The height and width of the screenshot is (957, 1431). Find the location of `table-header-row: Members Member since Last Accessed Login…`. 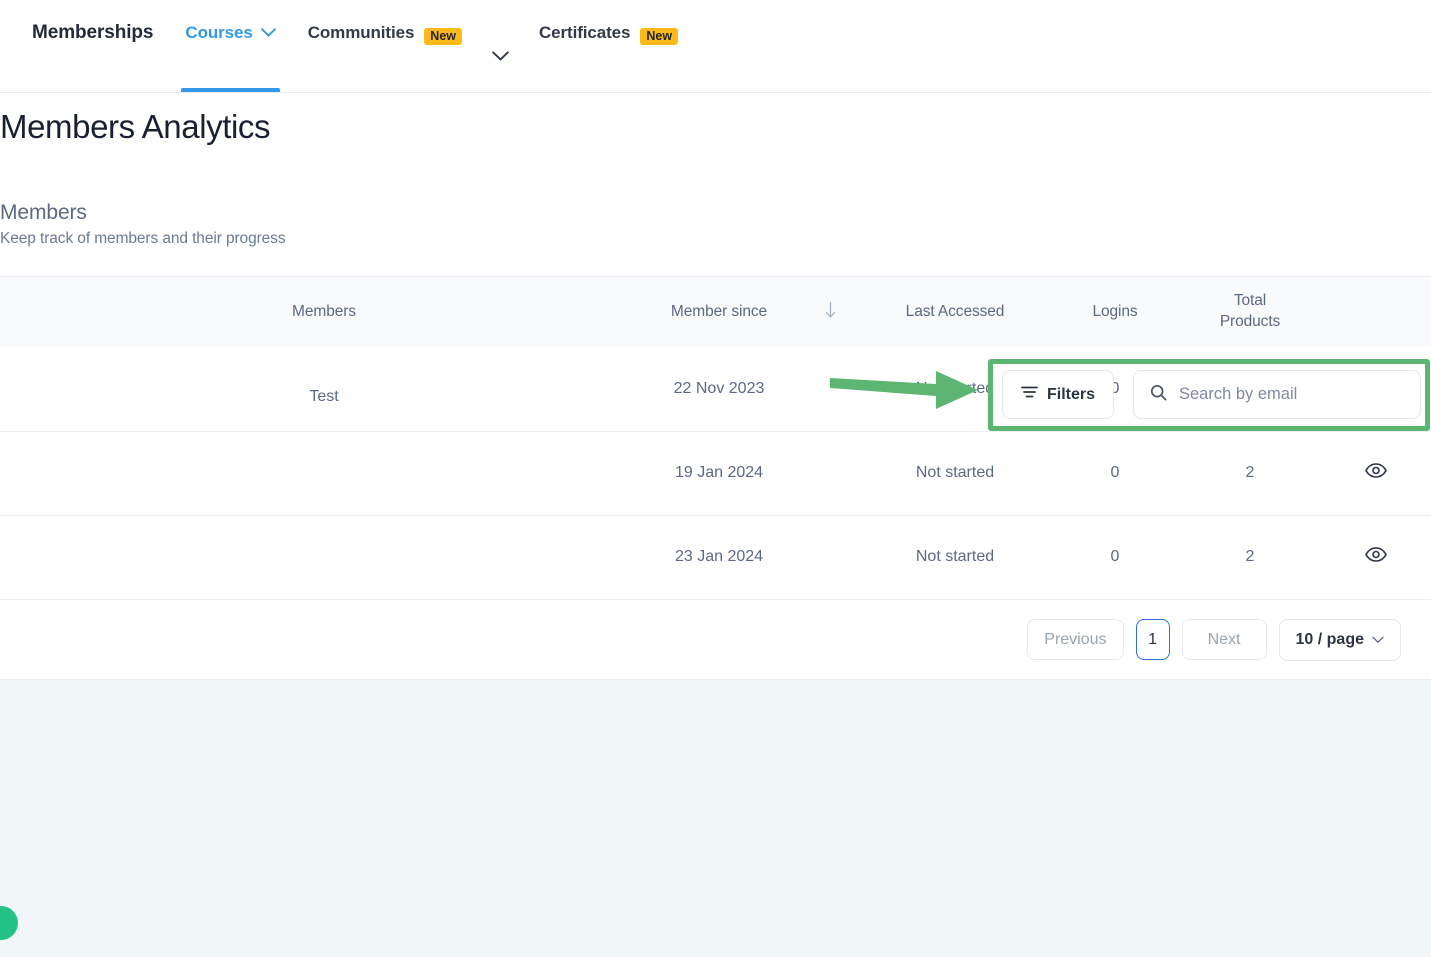

table-header-row: Members Member since Last Accessed Login… is located at coordinates (715, 312).